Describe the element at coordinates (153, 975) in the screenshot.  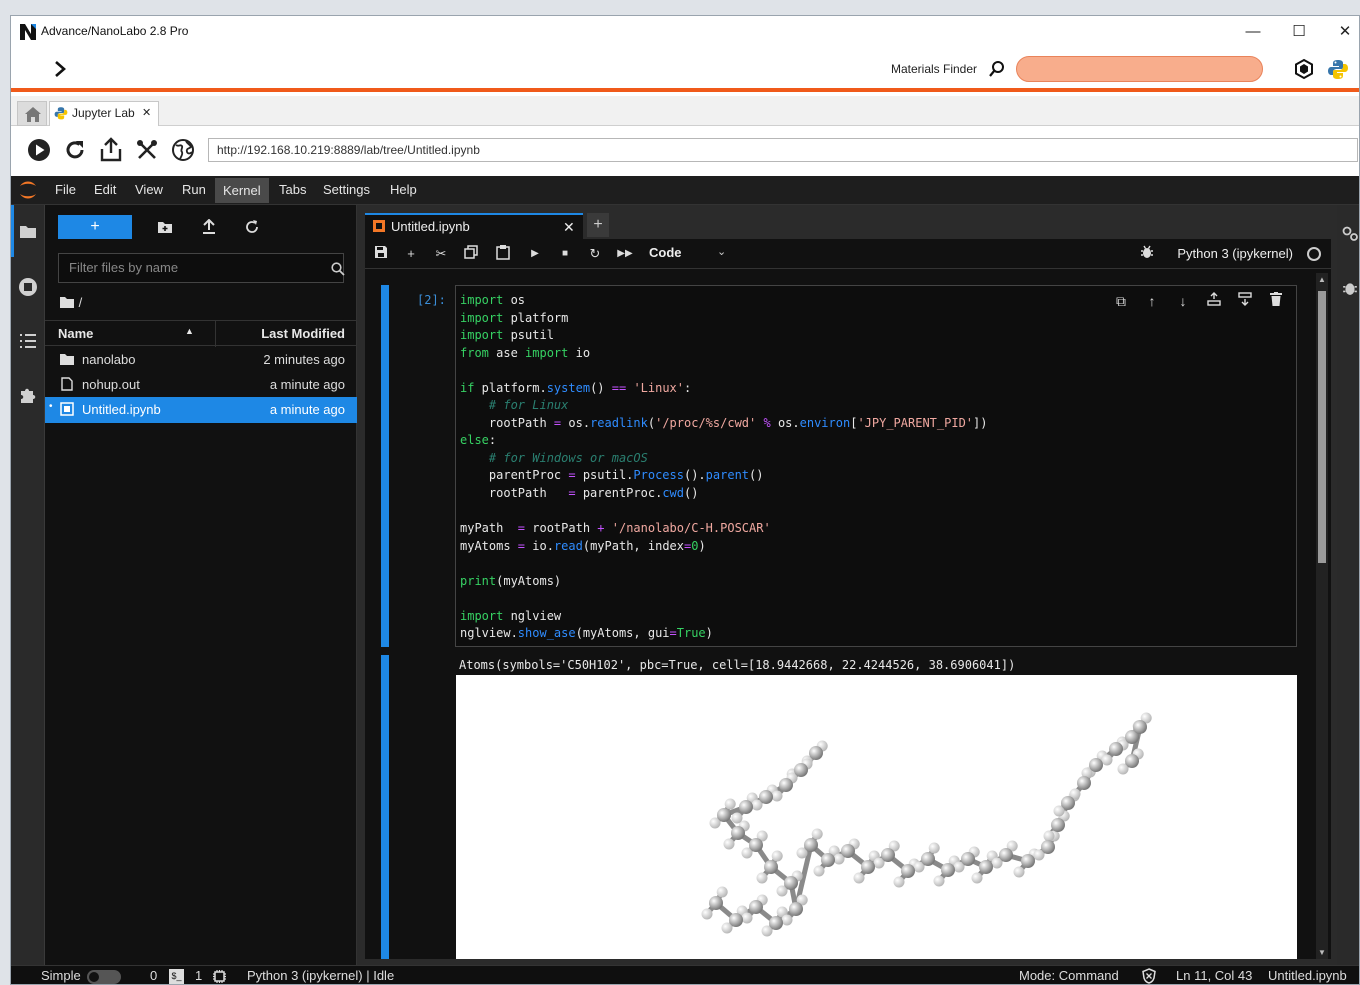
I see `terminal-count: 0` at that location.